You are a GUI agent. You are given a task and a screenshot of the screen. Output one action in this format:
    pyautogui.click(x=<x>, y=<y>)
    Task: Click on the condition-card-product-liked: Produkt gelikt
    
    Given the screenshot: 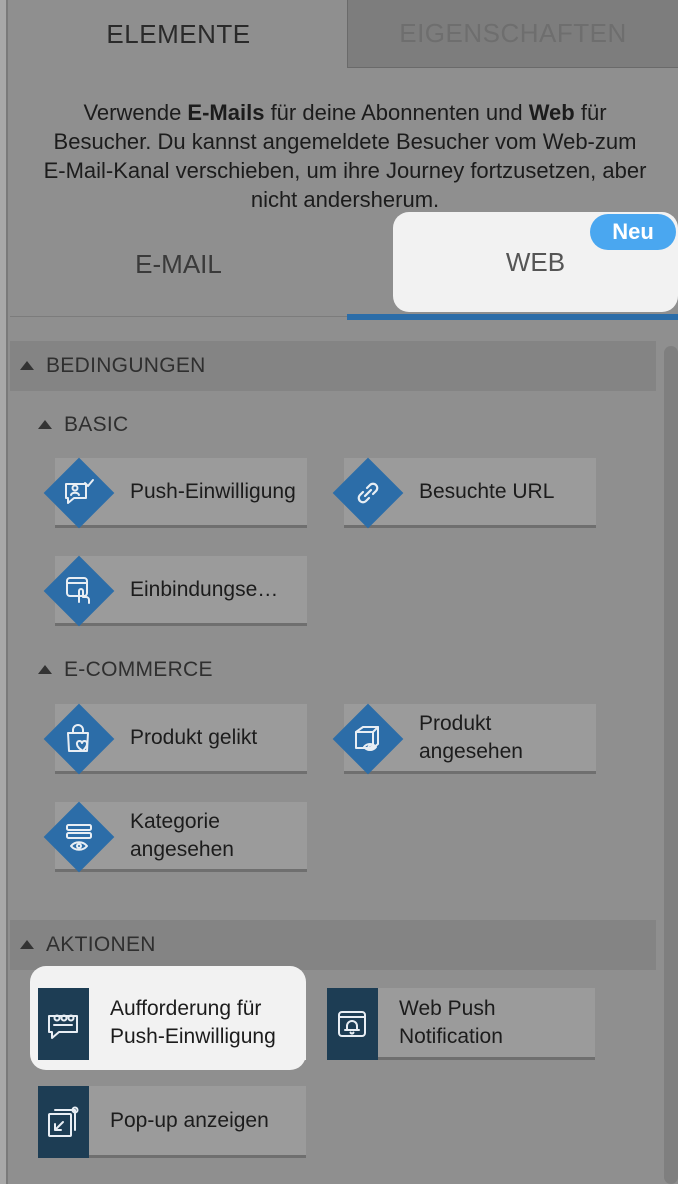 What is the action you would take?
    pyautogui.click(x=175, y=739)
    